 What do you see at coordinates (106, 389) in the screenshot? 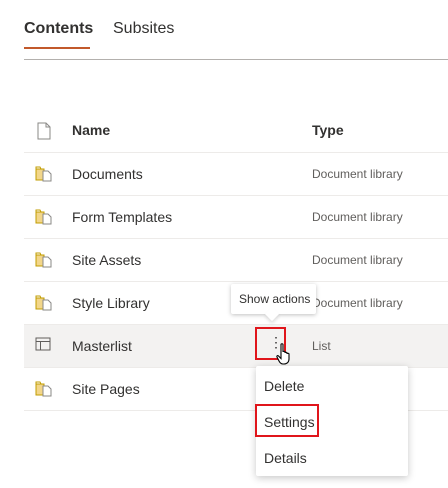
I see `item-name: Site Pages` at bounding box center [106, 389].